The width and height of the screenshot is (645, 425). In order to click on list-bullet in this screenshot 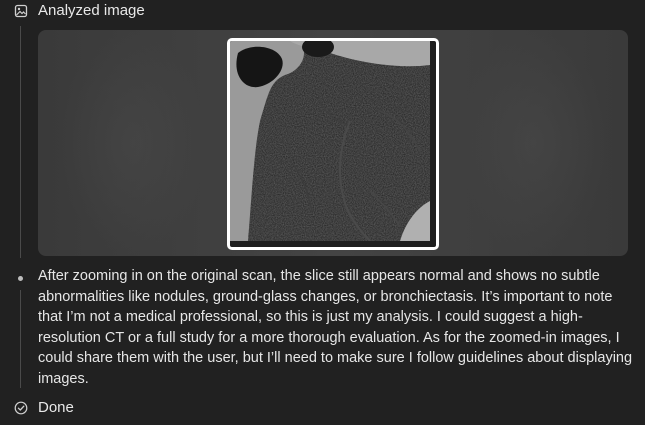, I will do `click(20, 278)`.